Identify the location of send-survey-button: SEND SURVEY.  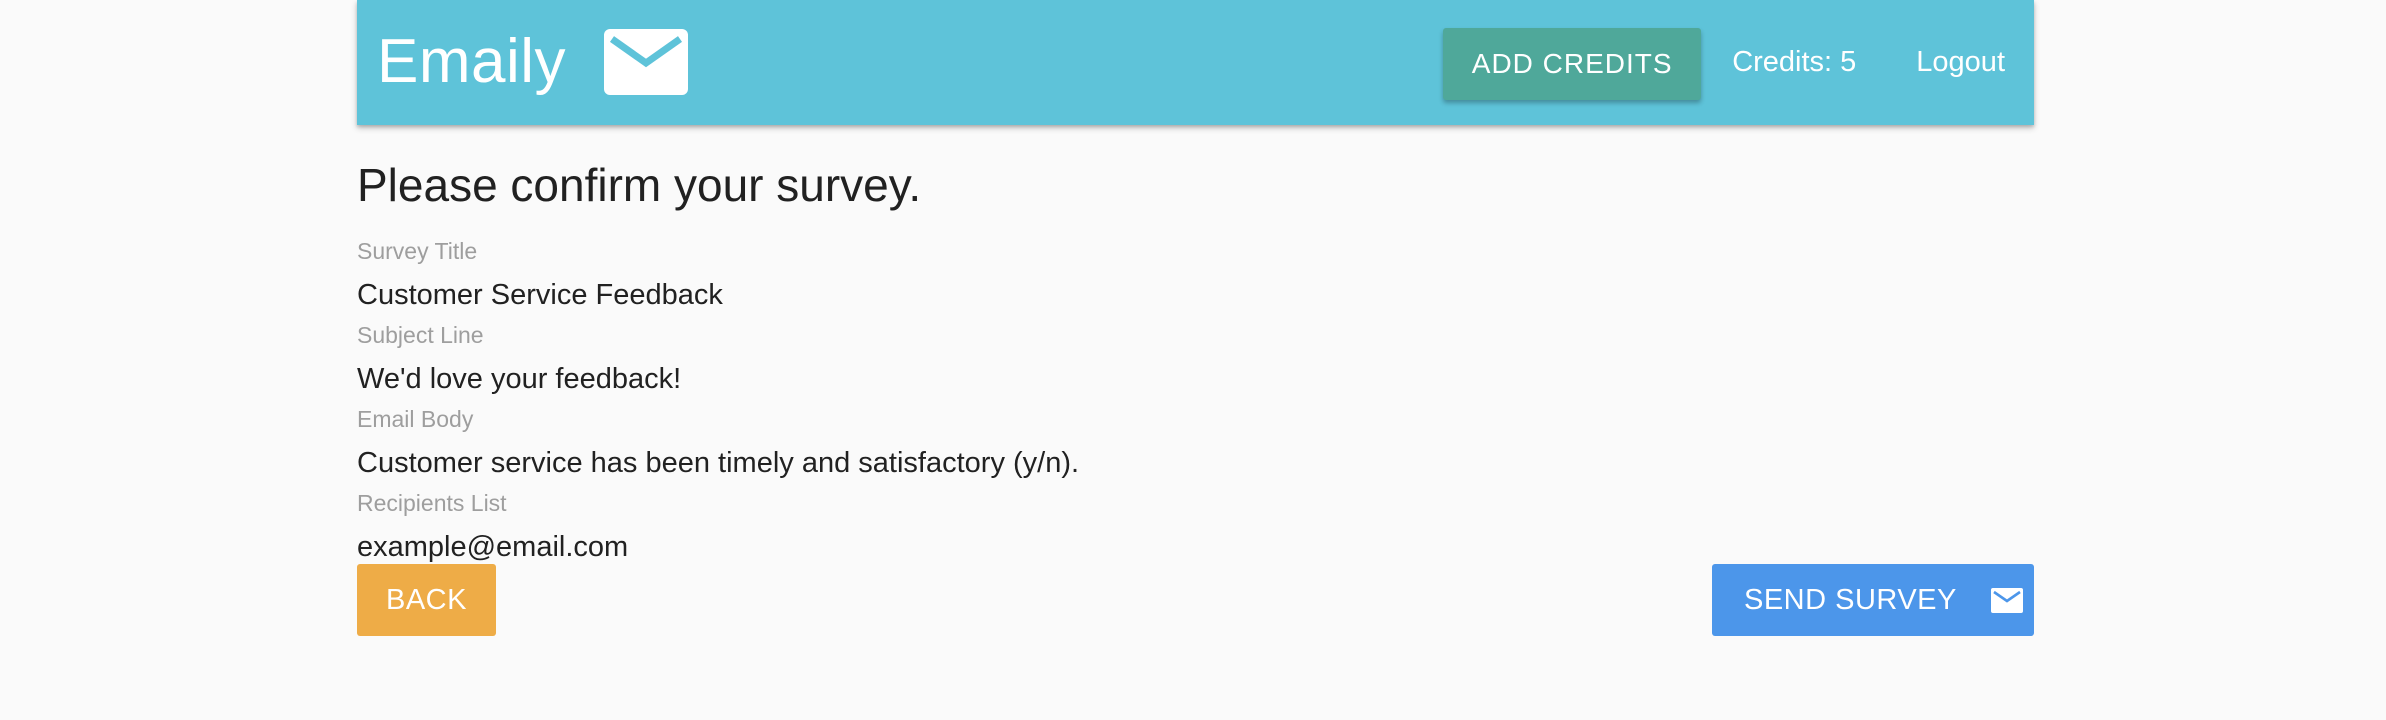
(1873, 600).